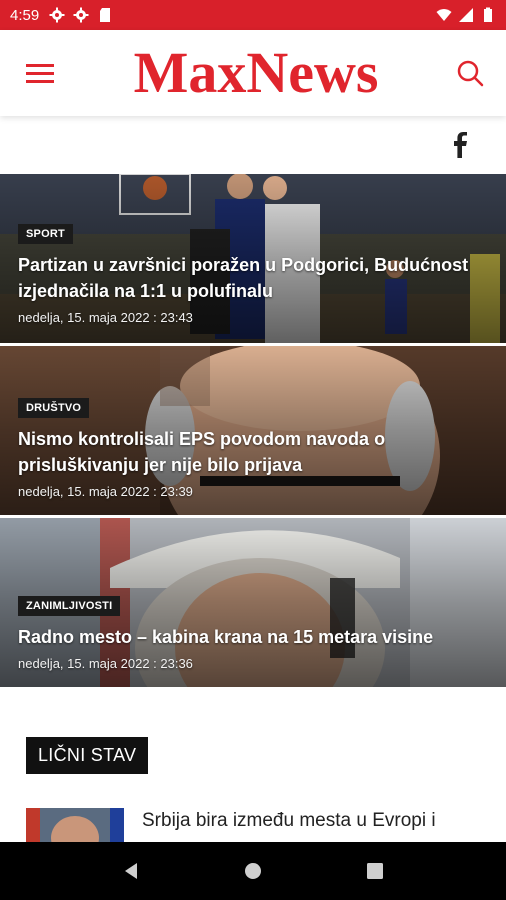 This screenshot has height=900, width=506. Describe the element at coordinates (253, 15) in the screenshot. I see `status-bar: 4:59` at that location.